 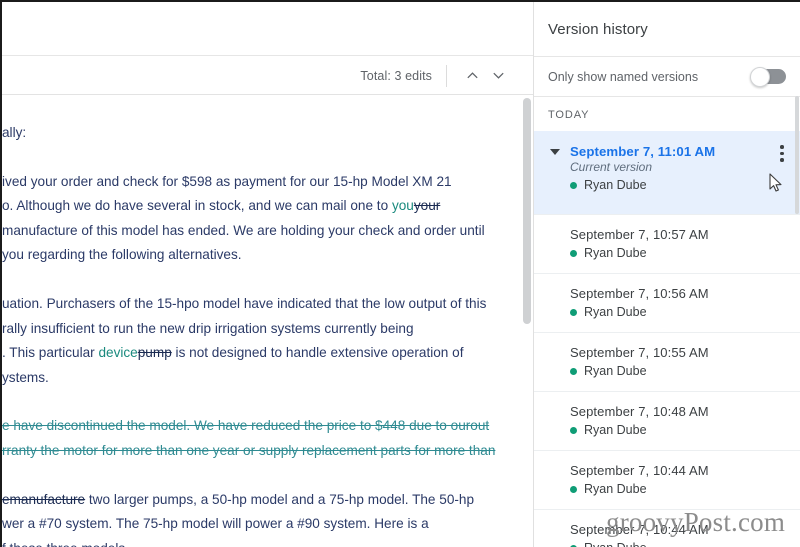 I want to click on version-item: September 7, 10:57 AM Ryan Dube, so click(x=667, y=243).